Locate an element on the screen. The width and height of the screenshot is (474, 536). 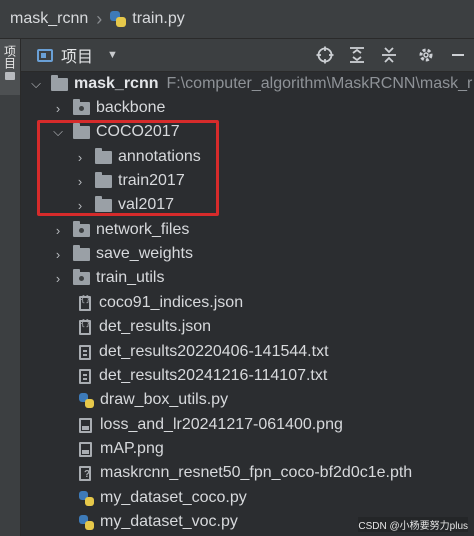
tree-item-loss-and-lr: loss_and_lr20241217-061400.png is located at coordinates (247, 425).